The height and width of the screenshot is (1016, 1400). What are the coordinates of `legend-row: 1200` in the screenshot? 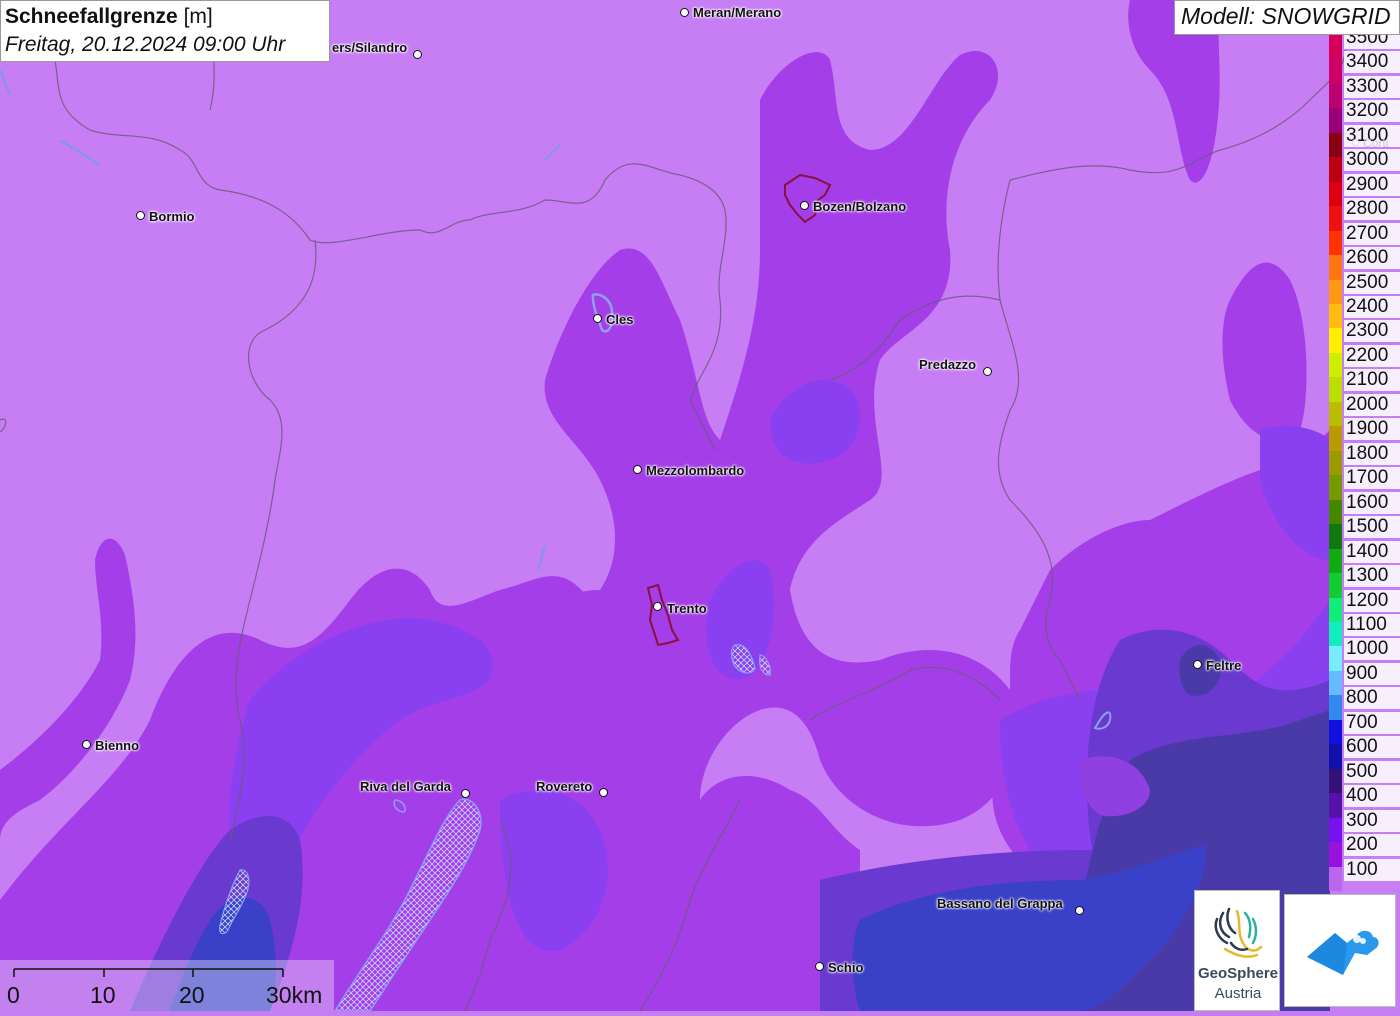 It's located at (1364, 604).